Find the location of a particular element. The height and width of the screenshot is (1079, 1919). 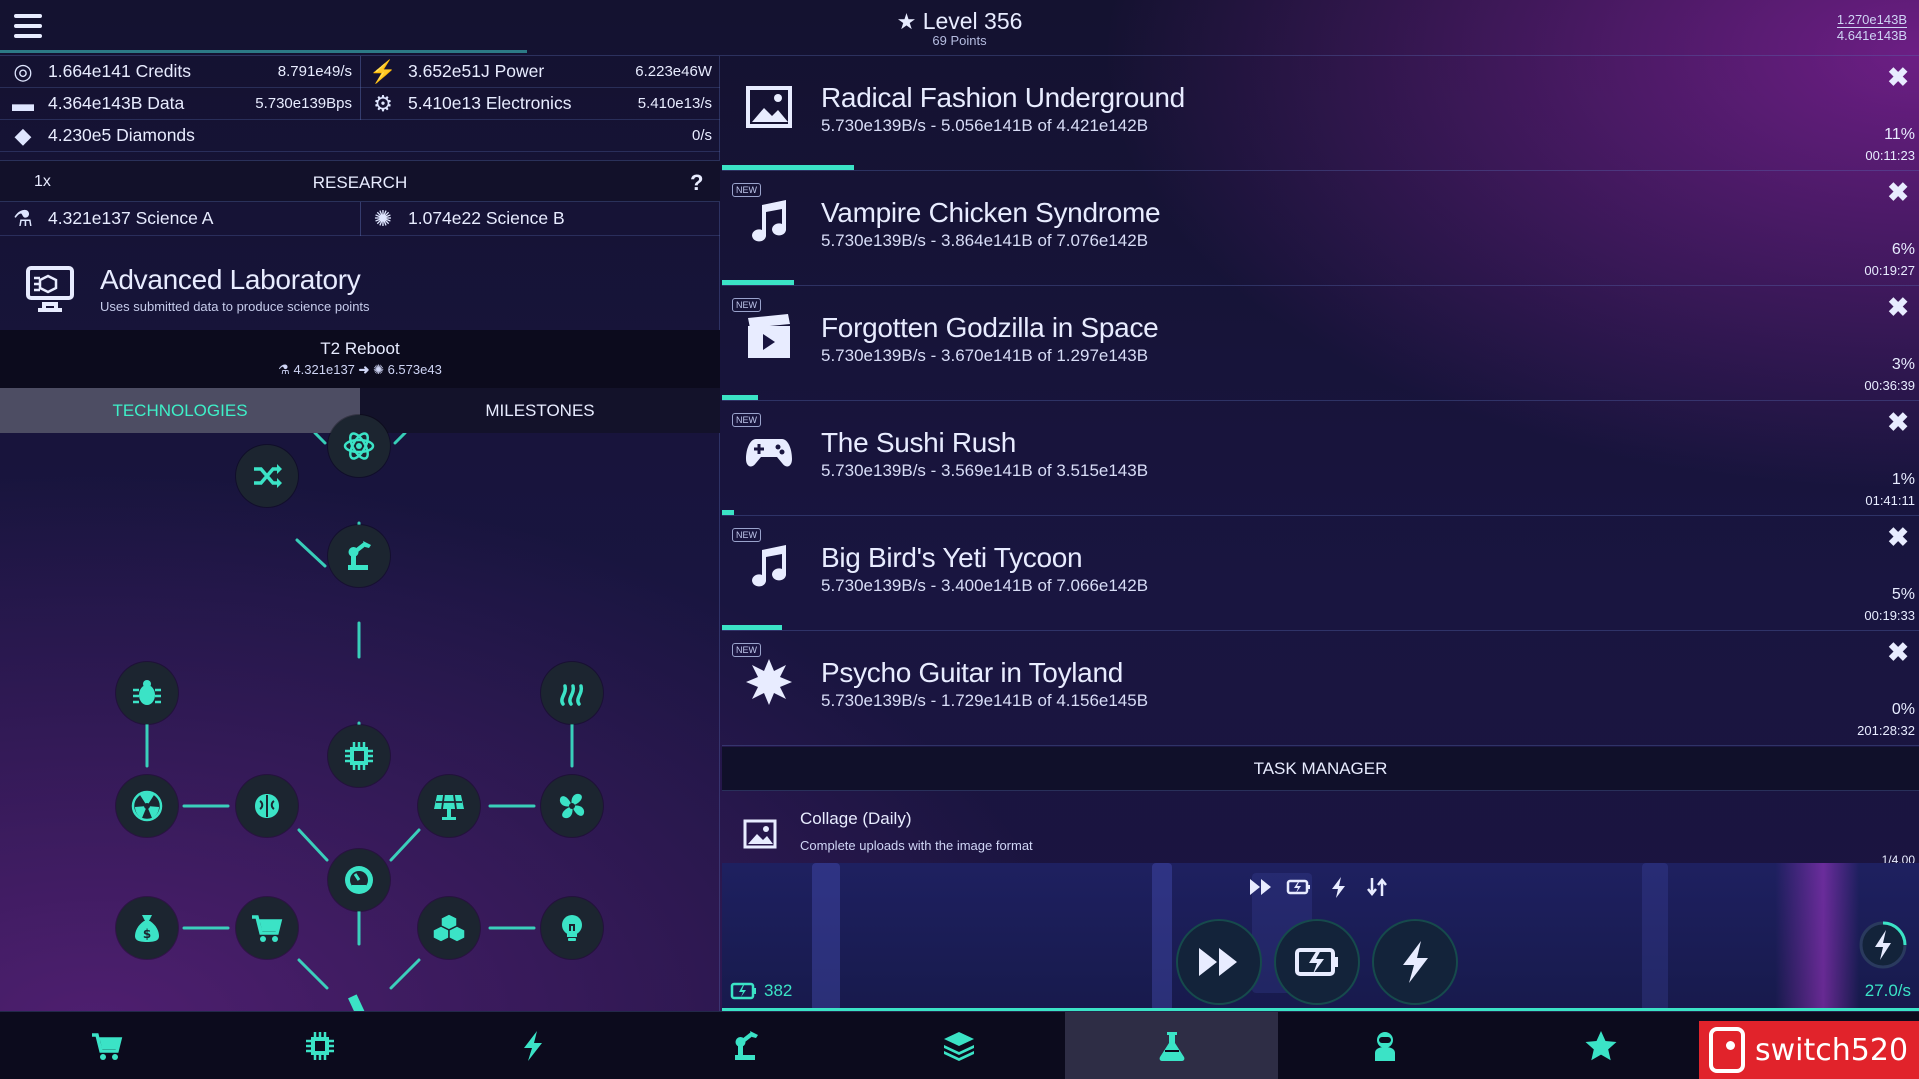

nav-button-chip is located at coordinates (319, 1045).